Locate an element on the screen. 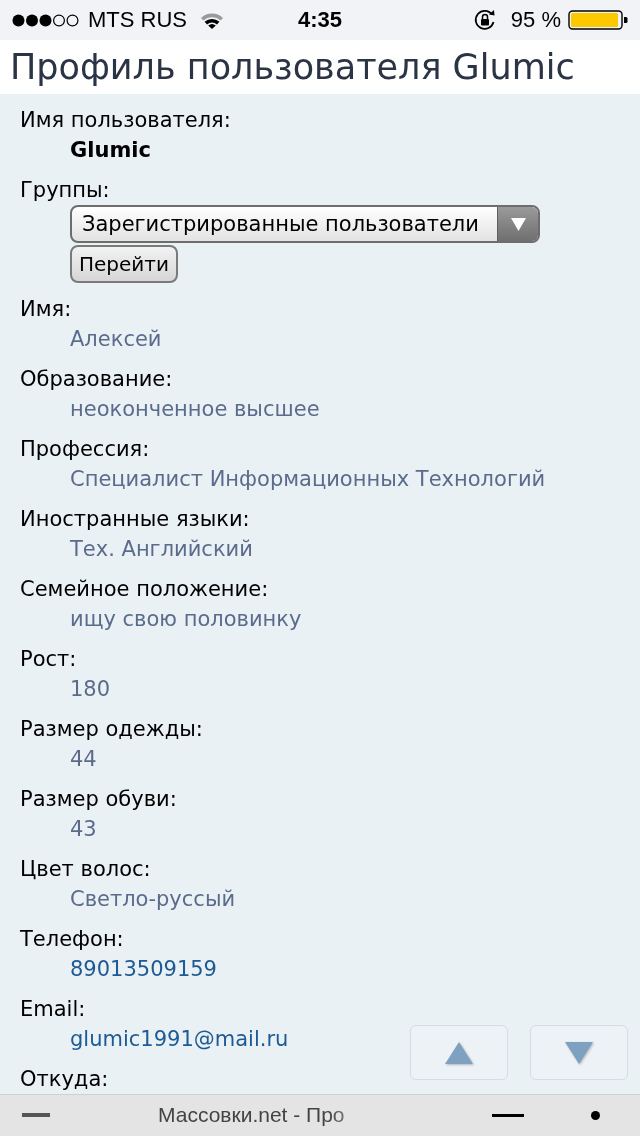  field-label: Иностранные языки: is located at coordinates (135, 519).